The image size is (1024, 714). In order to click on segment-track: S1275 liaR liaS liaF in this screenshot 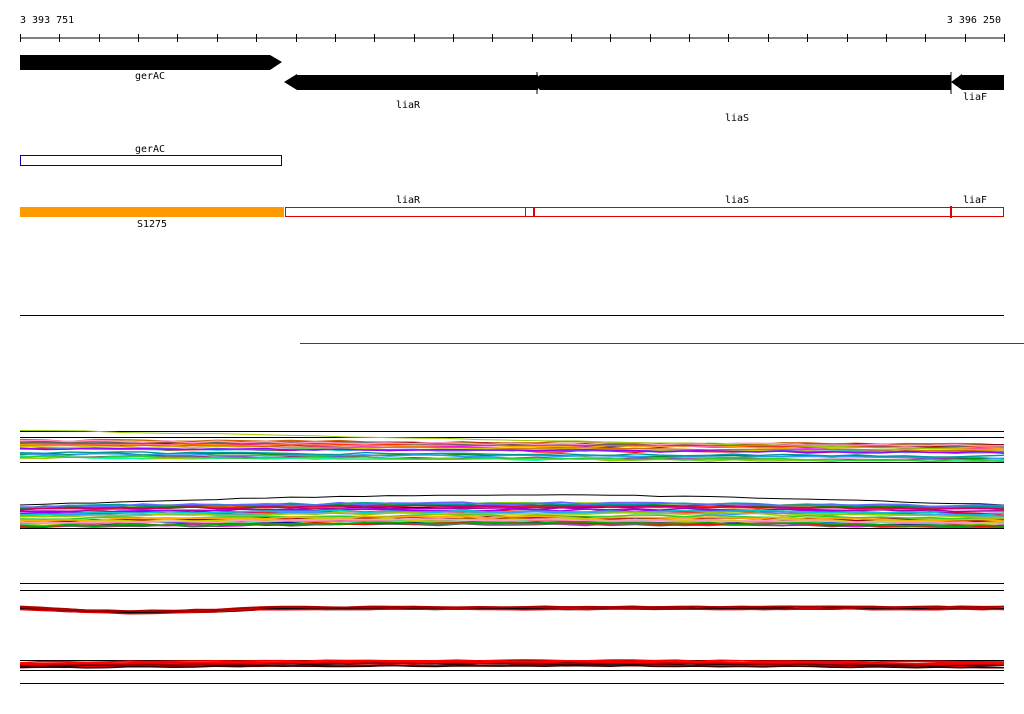, I will do `click(512, 212)`.